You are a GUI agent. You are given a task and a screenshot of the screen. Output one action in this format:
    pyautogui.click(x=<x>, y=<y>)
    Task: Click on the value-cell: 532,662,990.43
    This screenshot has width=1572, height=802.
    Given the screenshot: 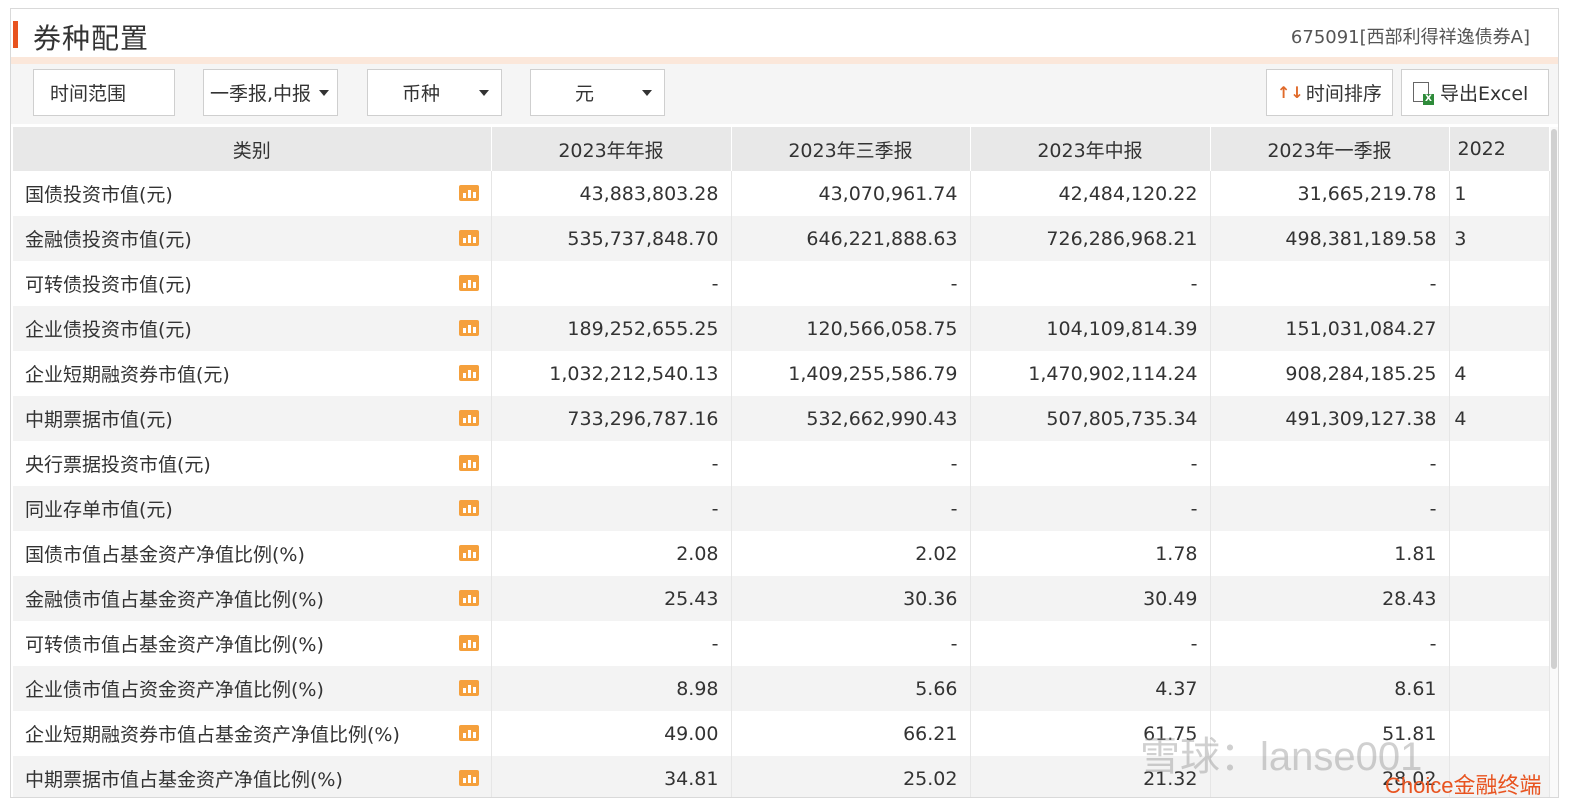 What is the action you would take?
    pyautogui.click(x=851, y=418)
    